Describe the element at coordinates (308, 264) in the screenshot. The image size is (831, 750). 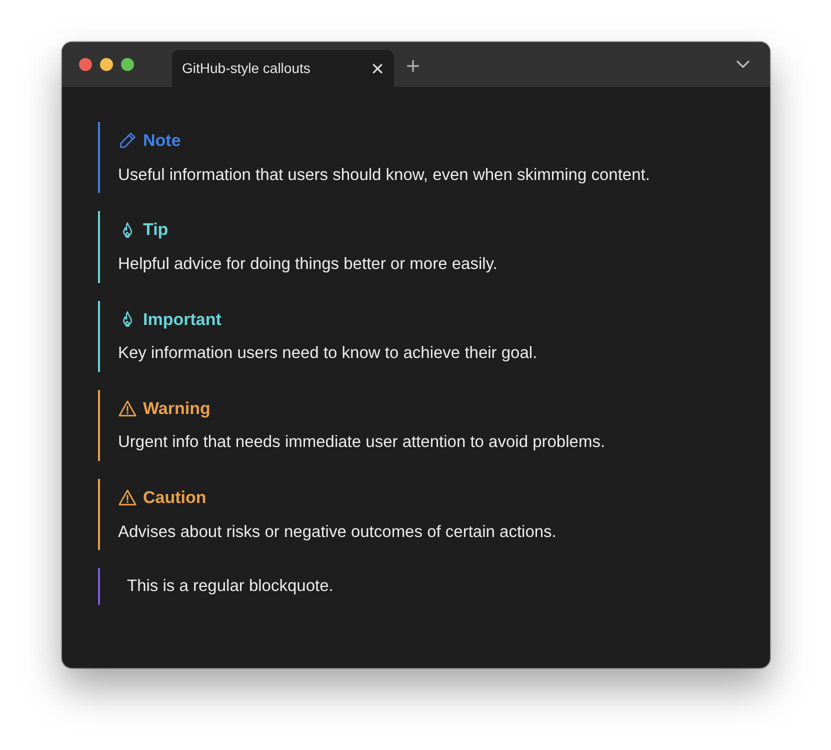
I see `callout-text: Helpful advice for doing things better or more easily.` at that location.